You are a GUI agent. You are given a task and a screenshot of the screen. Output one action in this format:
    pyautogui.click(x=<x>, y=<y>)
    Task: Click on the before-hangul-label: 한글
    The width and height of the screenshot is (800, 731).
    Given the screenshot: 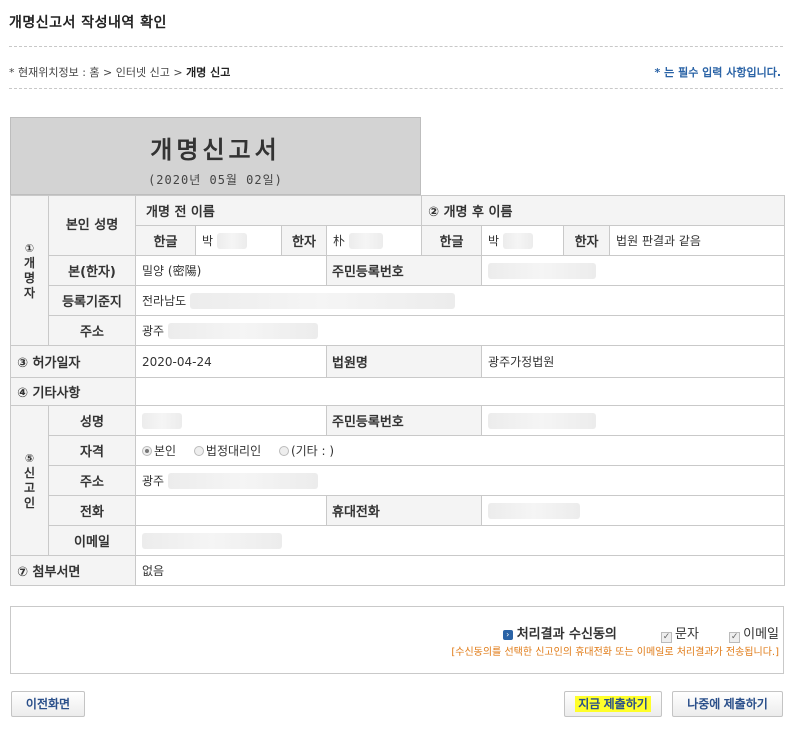 What is the action you would take?
    pyautogui.click(x=165, y=240)
    